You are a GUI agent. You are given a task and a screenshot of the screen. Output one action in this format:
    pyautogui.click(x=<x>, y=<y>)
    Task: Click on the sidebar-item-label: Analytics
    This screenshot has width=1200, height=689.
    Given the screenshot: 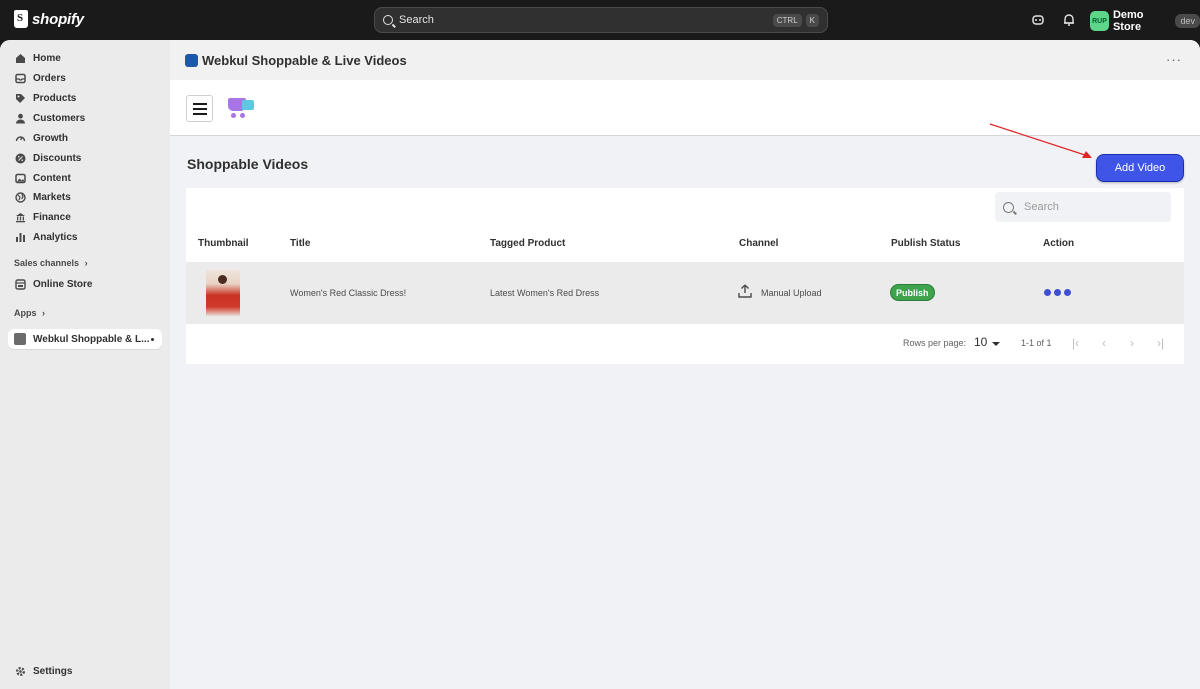 What is the action you would take?
    pyautogui.click(x=55, y=237)
    